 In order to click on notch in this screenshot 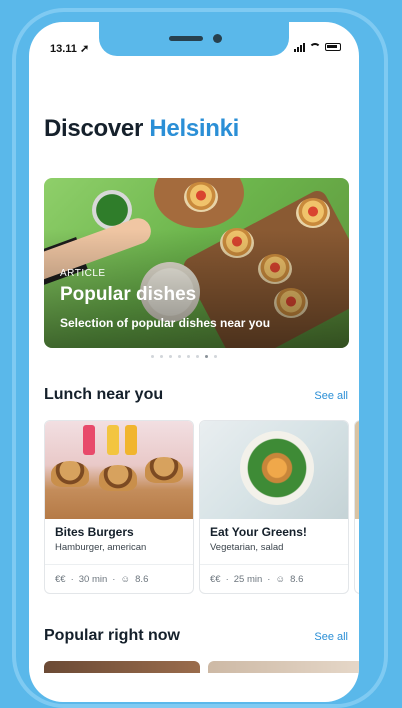, I will do `click(194, 39)`.